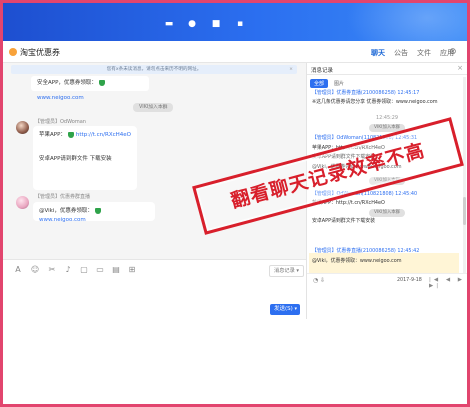 The image size is (470, 407). Describe the element at coordinates (424, 53) in the screenshot. I see `tab-files: 文件` at that location.